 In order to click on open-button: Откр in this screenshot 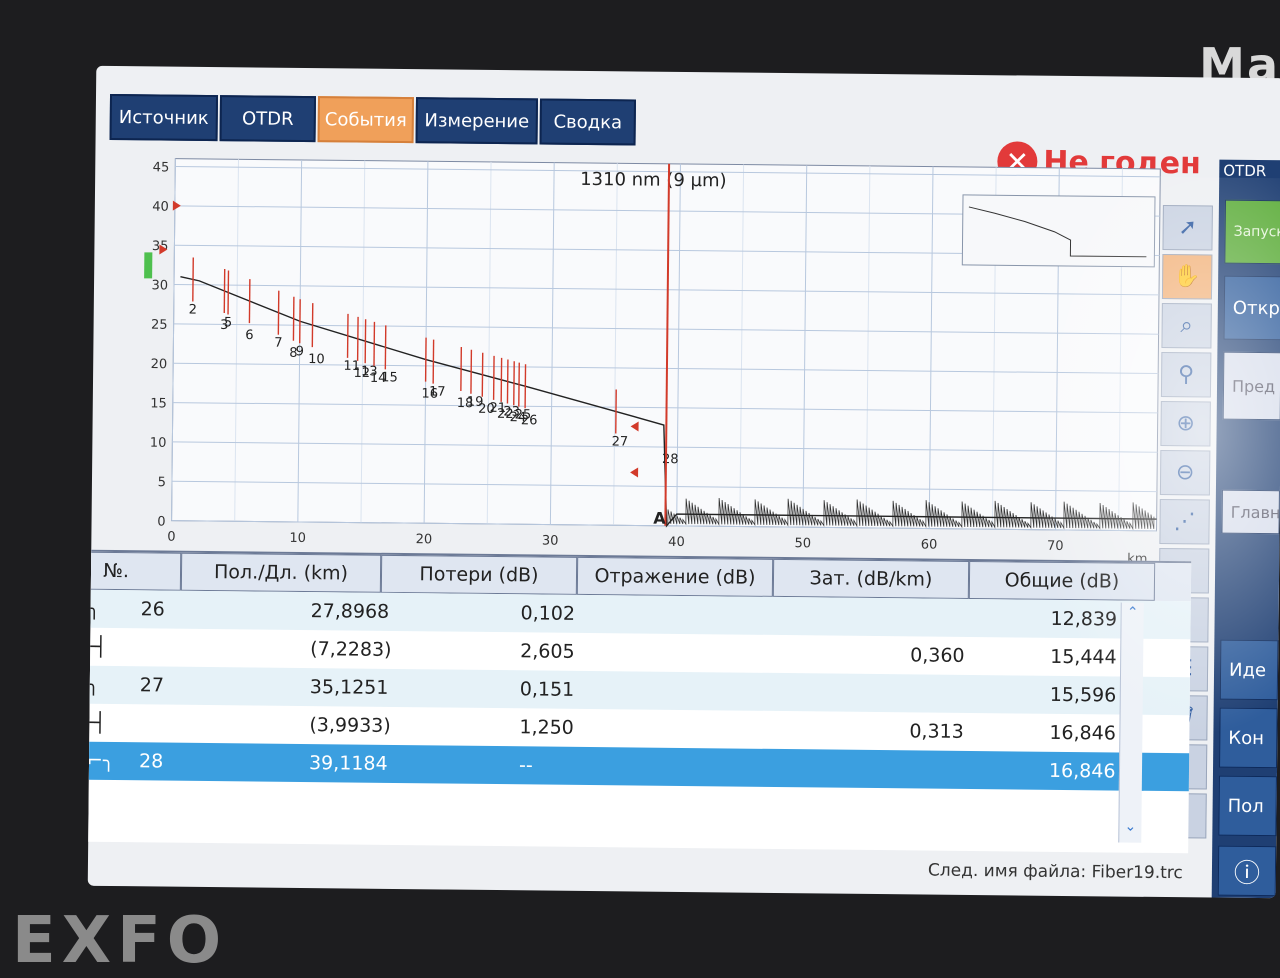, I will do `click(1252, 308)`.